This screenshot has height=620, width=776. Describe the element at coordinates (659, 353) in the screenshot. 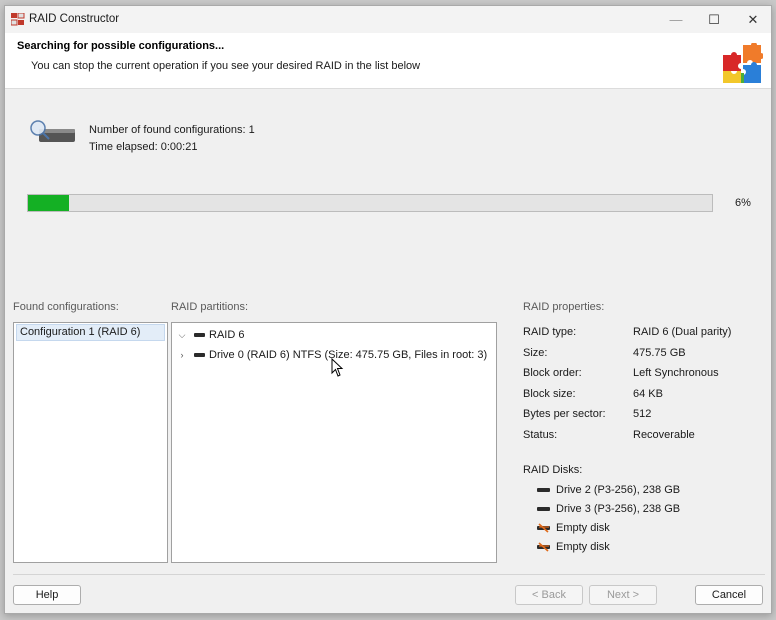

I see `prop-value-size: 475.75 GB` at that location.